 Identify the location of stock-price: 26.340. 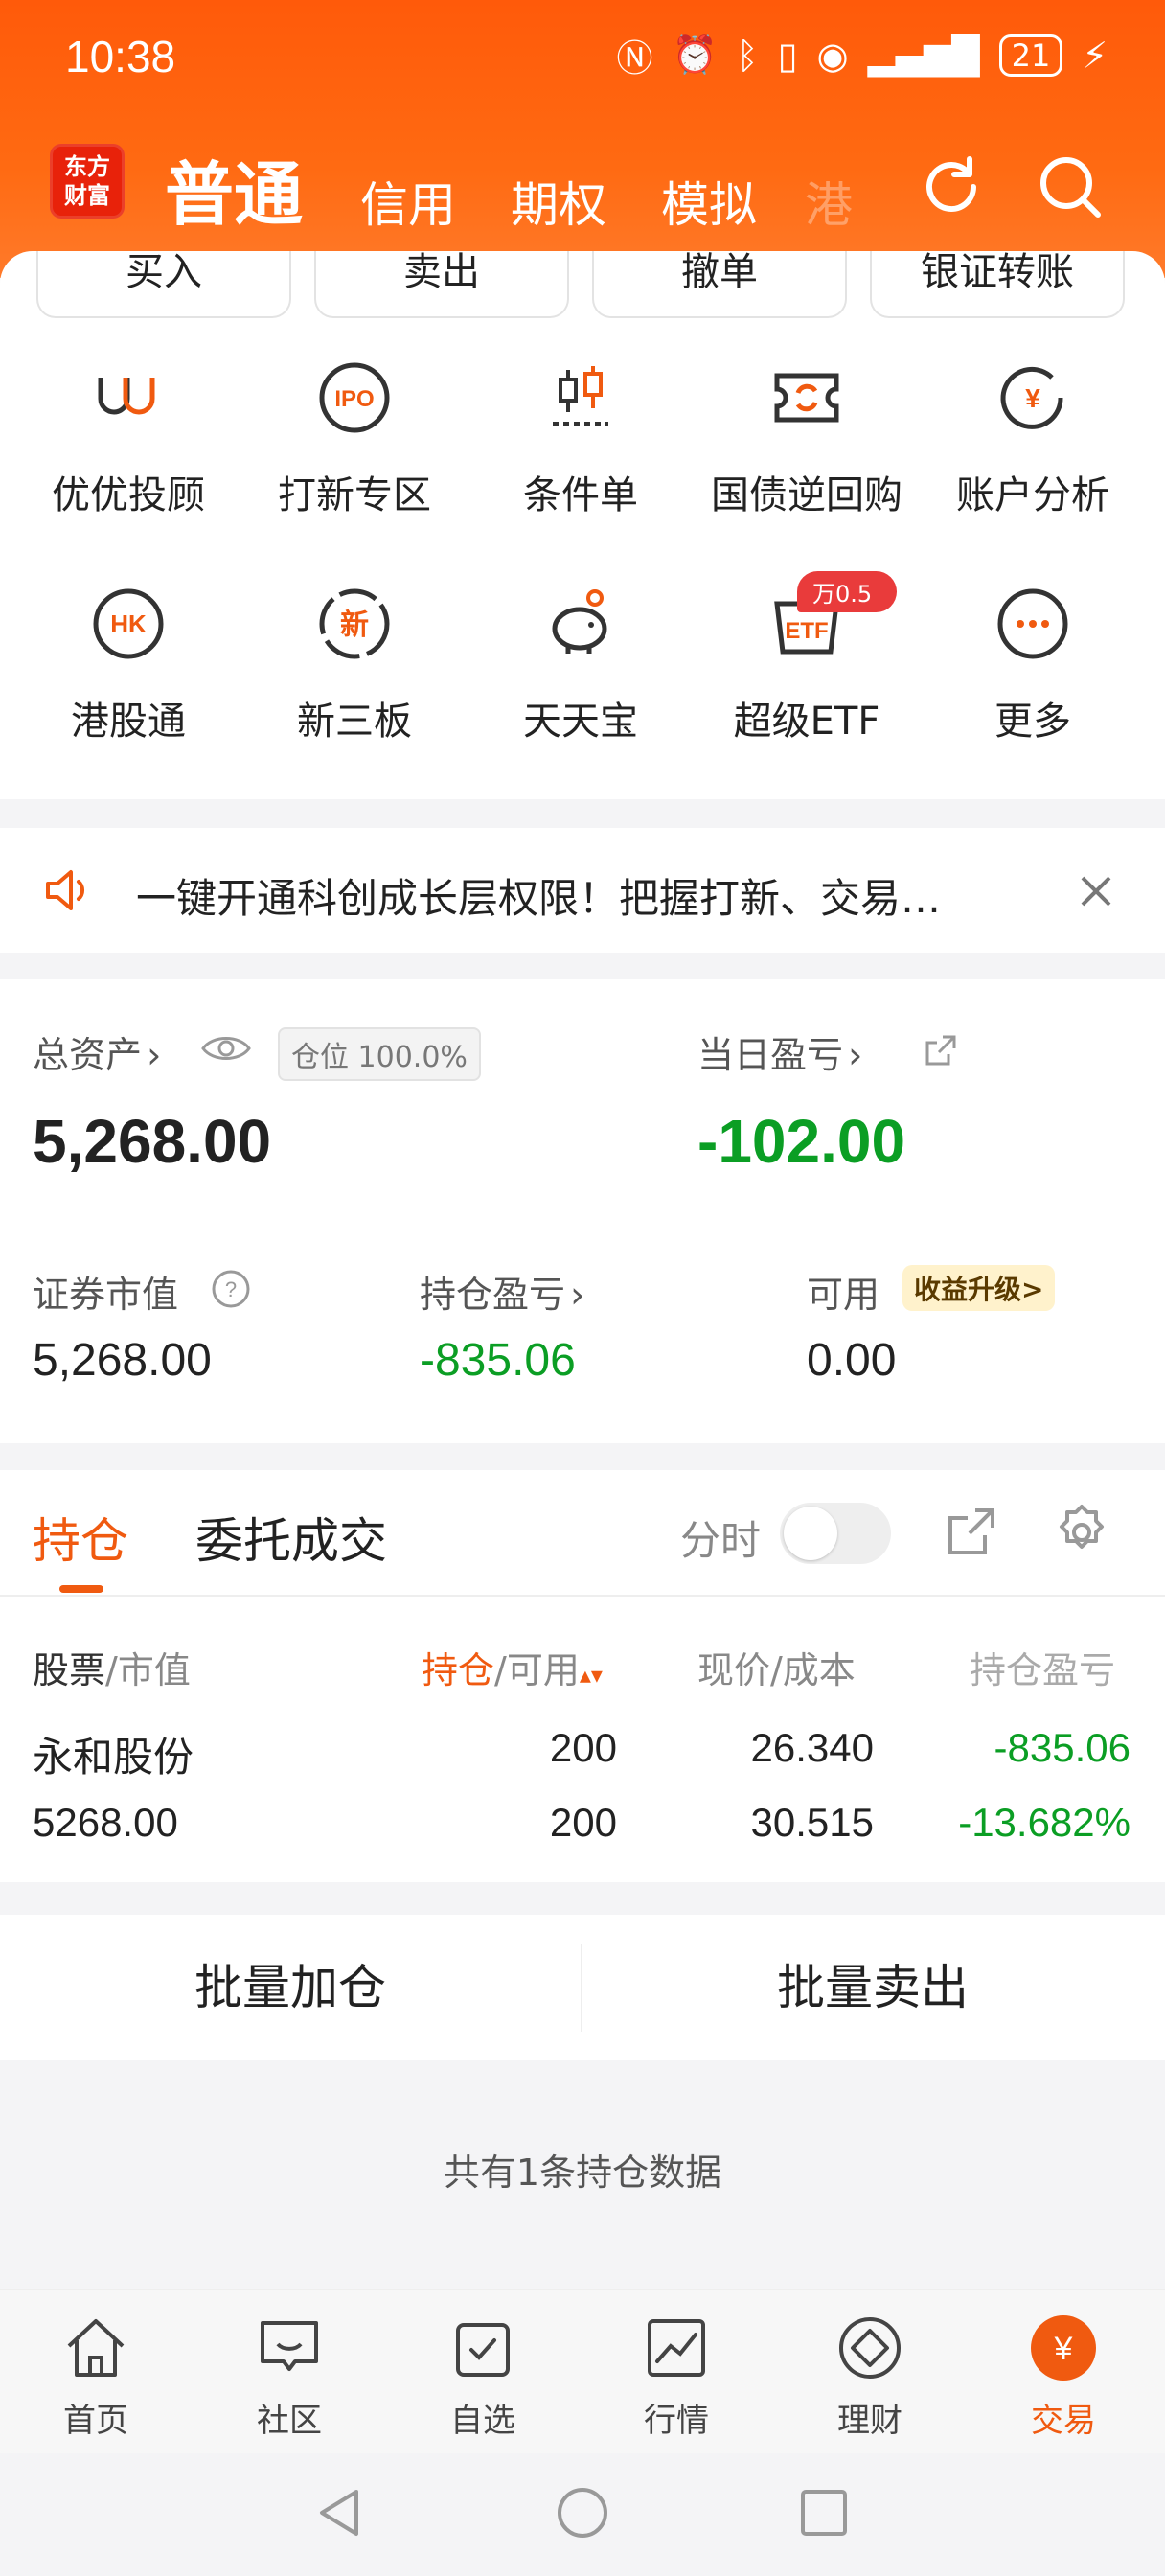
(812, 1747).